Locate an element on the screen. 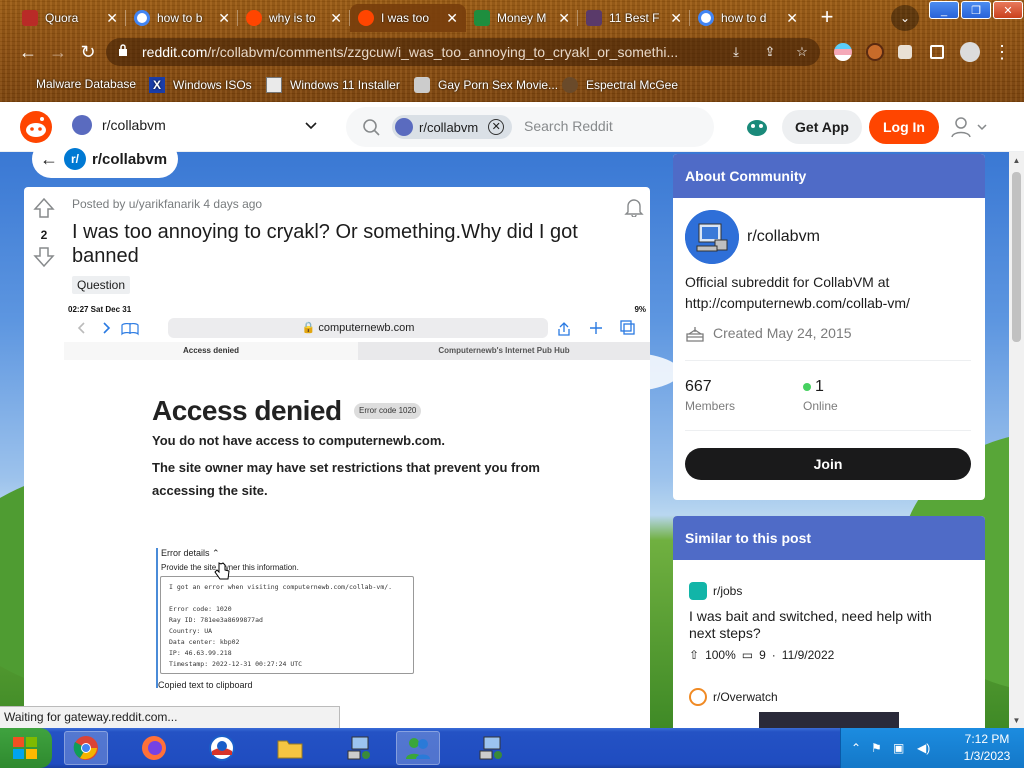  ipad-address-bar: 🔒 computernewb.com is located at coordinates (358, 328).